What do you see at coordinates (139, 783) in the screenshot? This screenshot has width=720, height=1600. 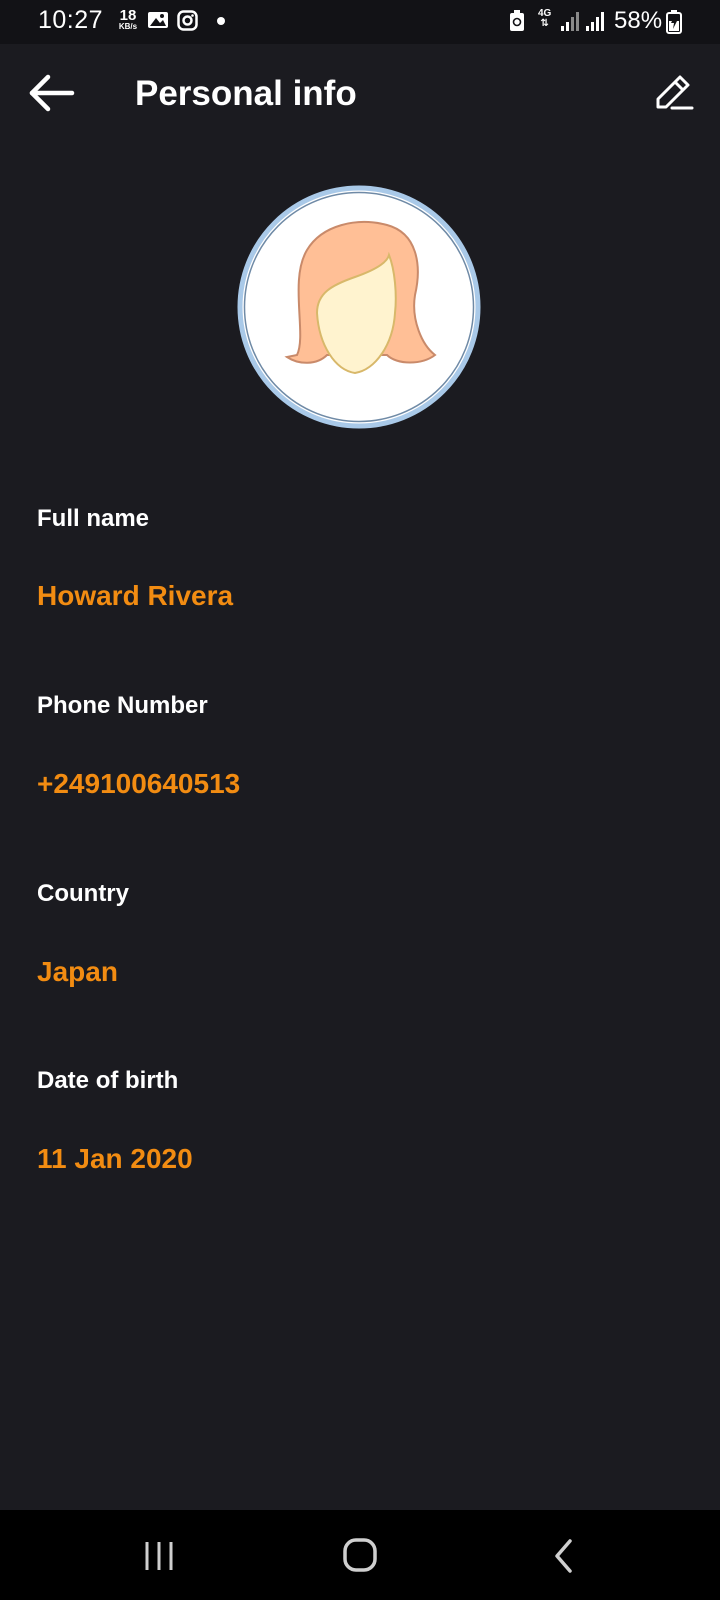 I see `phone-number-value: +249100640513` at bounding box center [139, 783].